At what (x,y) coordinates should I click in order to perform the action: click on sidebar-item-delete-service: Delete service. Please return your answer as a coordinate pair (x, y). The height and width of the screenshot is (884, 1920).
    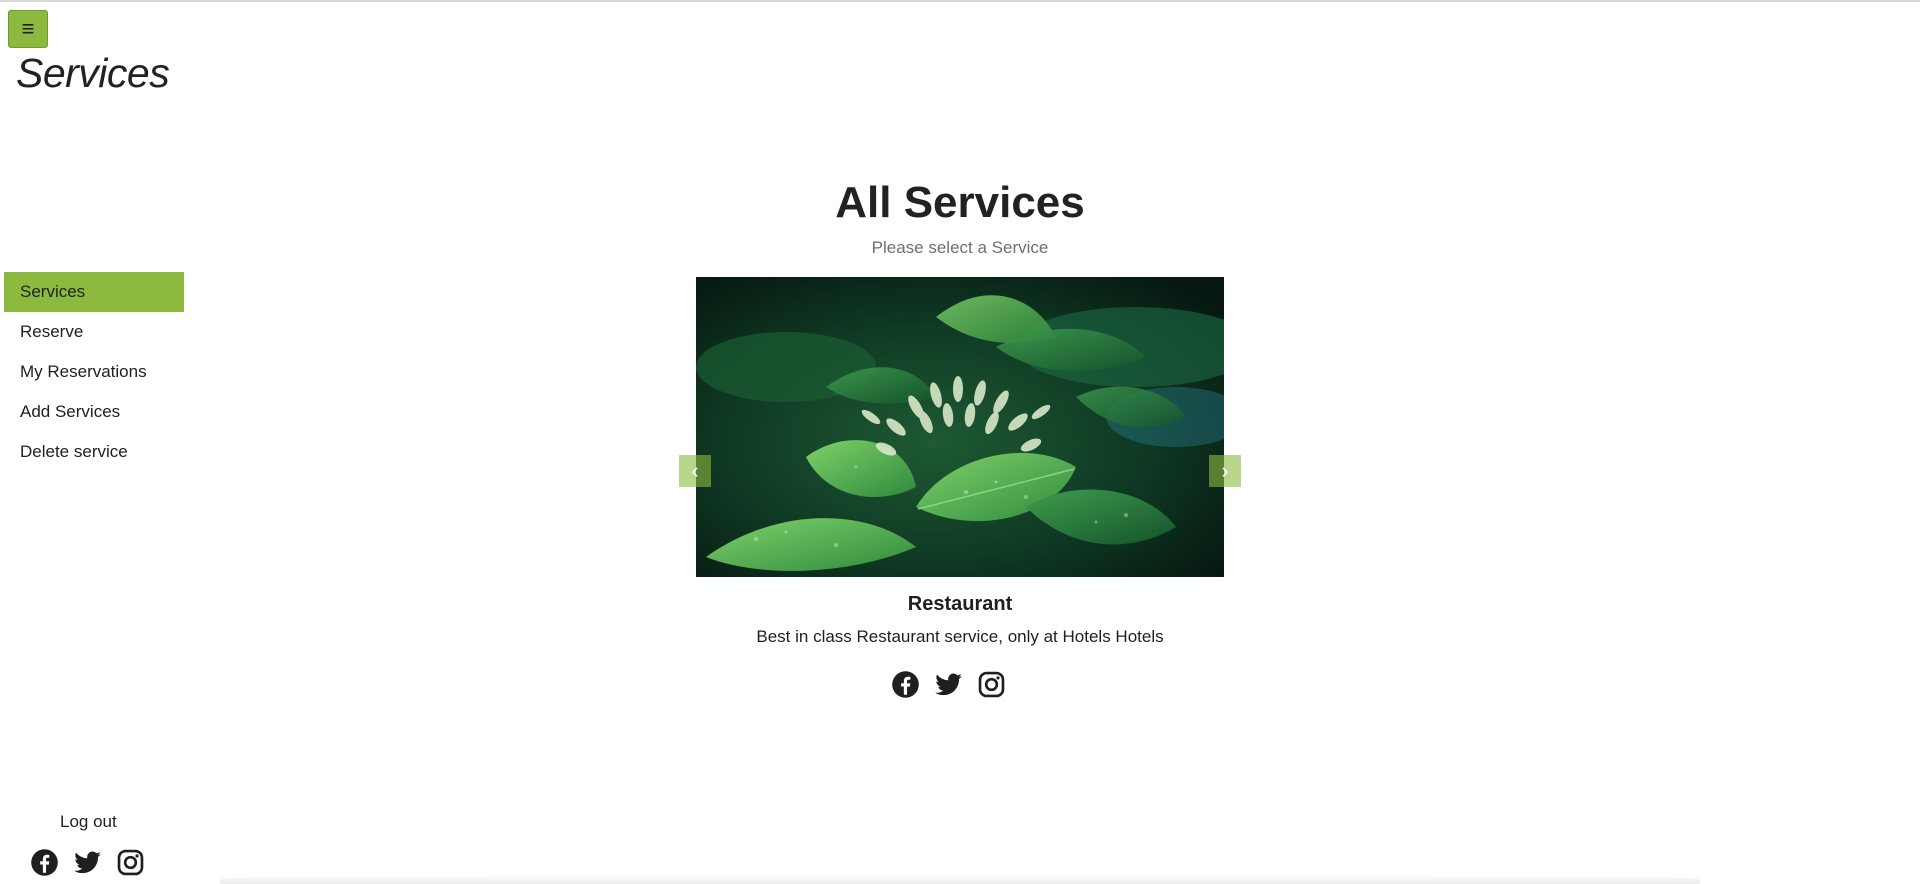
    Looking at the image, I should click on (94, 452).